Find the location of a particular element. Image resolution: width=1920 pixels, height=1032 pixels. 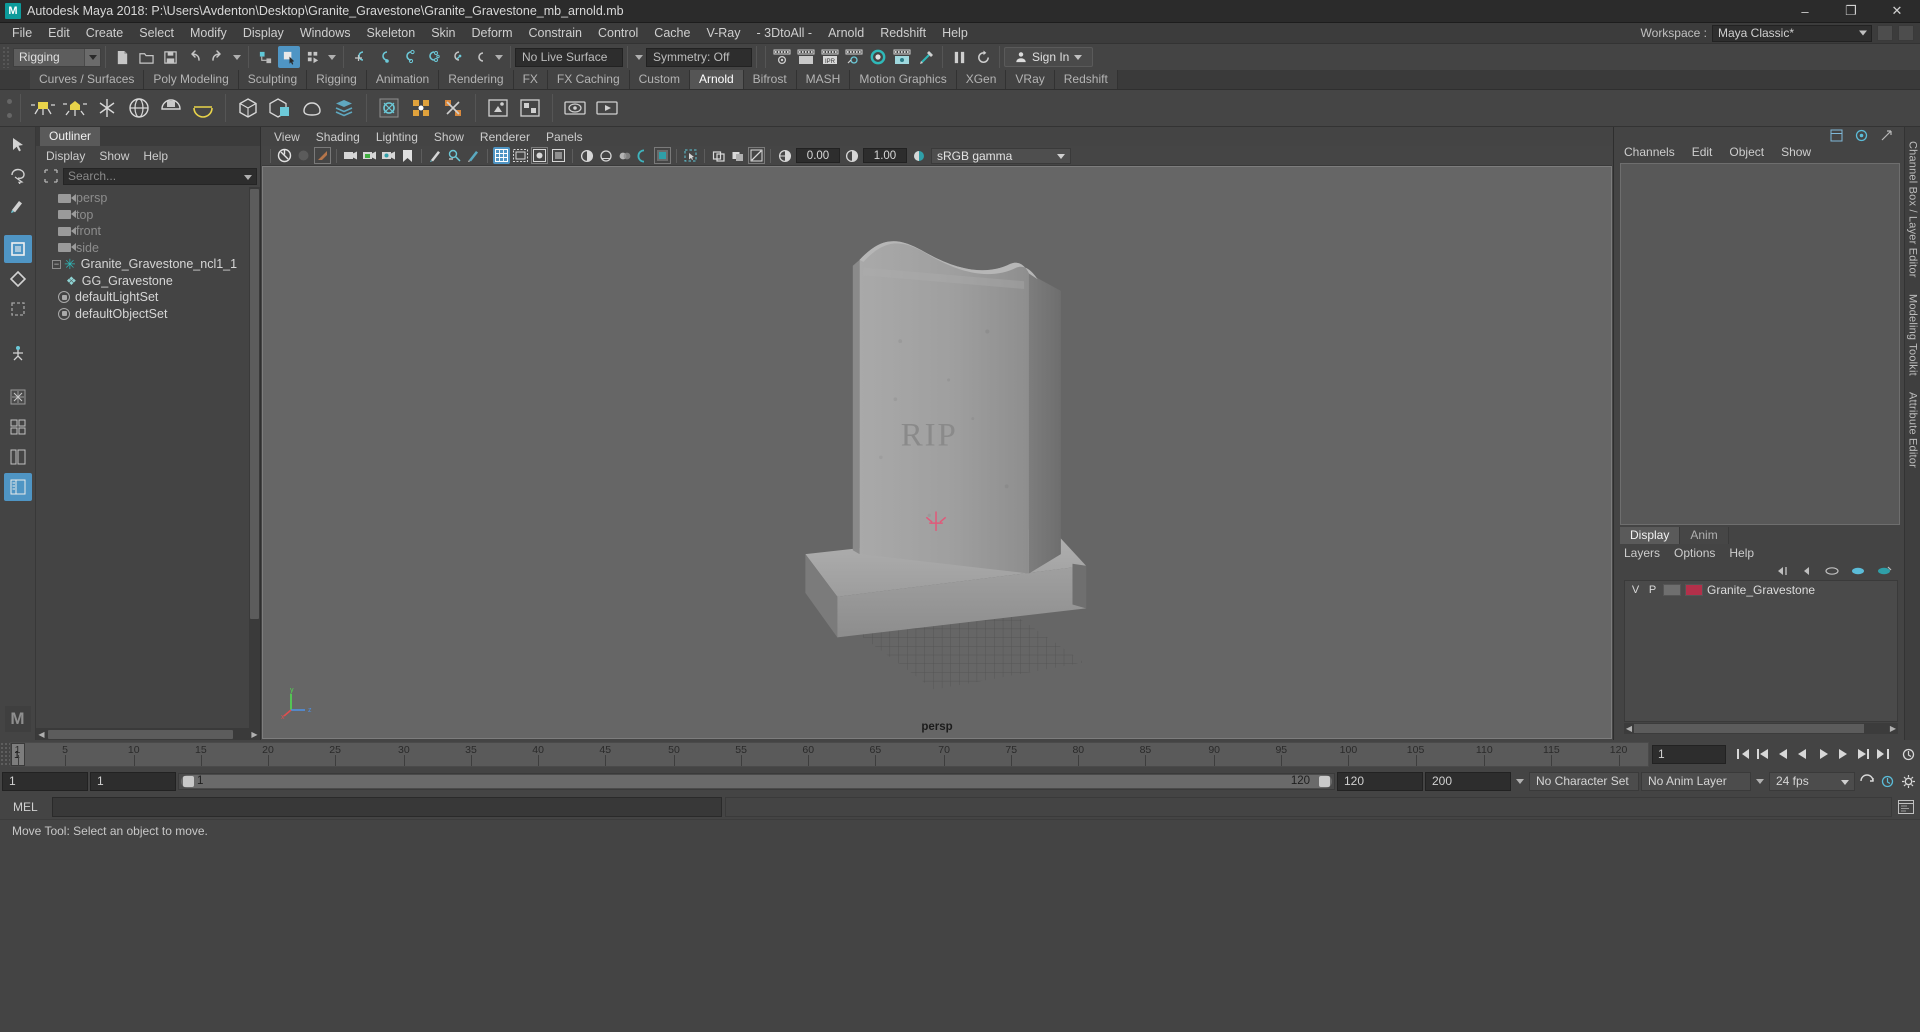

character-set-select: No Character Set is located at coordinates (1584, 781).